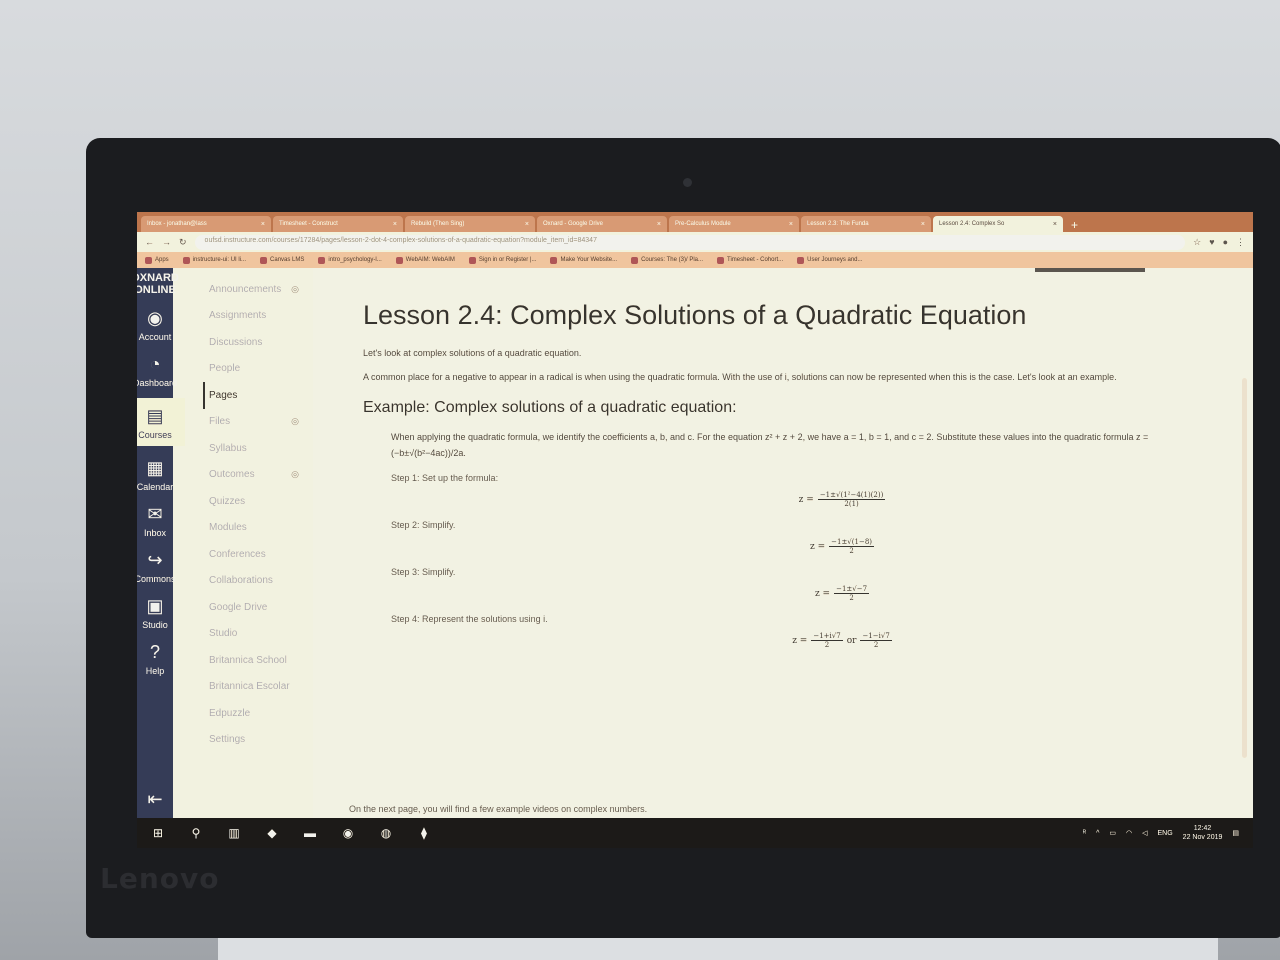 This screenshot has height=960, width=1280. Describe the element at coordinates (310, 833) in the screenshot. I see `file-explorer-icon: ▬` at that location.